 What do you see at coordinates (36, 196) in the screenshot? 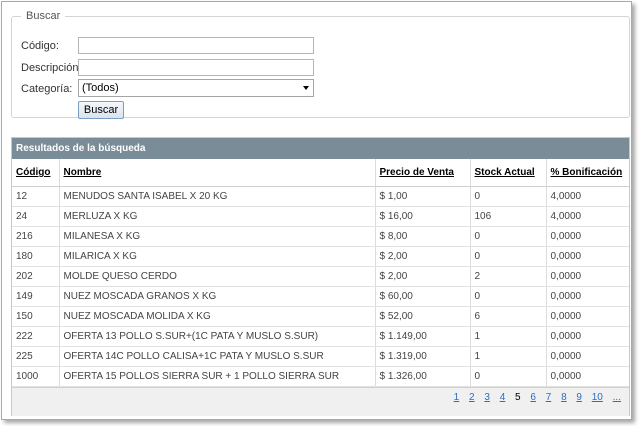
I see `cell-codigo: 12` at bounding box center [36, 196].